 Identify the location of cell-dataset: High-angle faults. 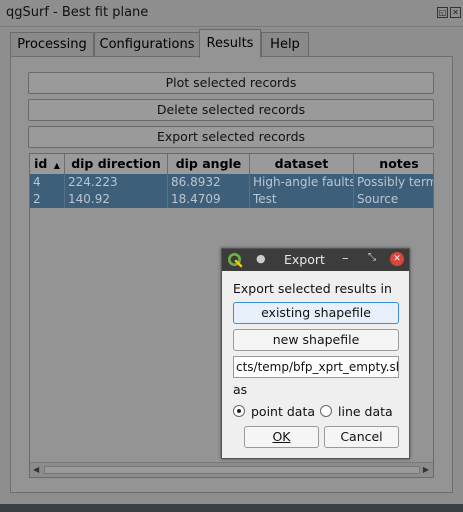
(302, 182).